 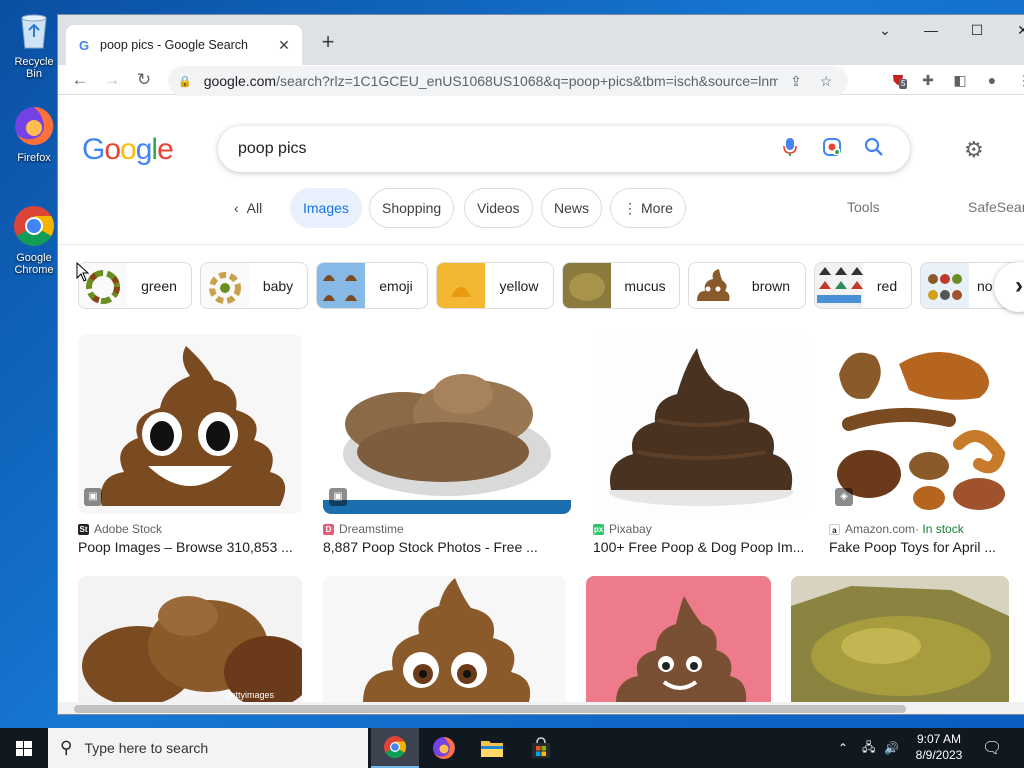 I want to click on desktop-icon-chrome: Google Chrome, so click(x=34, y=240).